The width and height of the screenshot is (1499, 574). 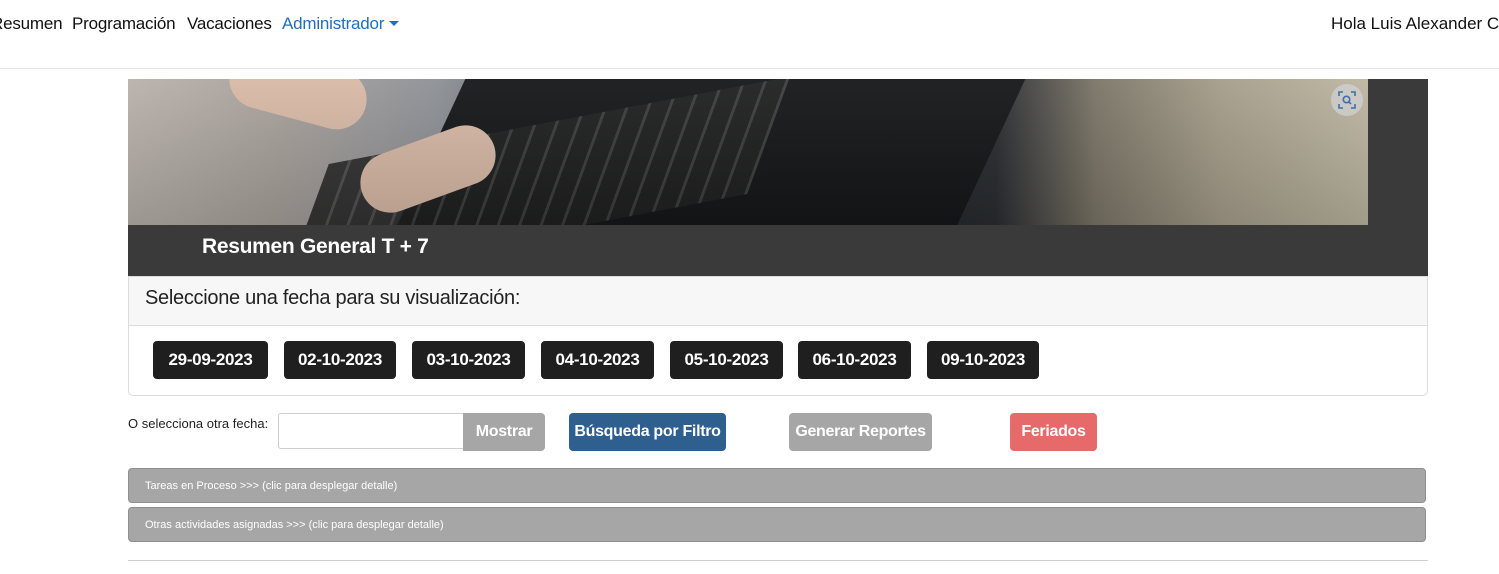 What do you see at coordinates (340, 360) in the screenshot?
I see `date-button: 02-10-2023` at bounding box center [340, 360].